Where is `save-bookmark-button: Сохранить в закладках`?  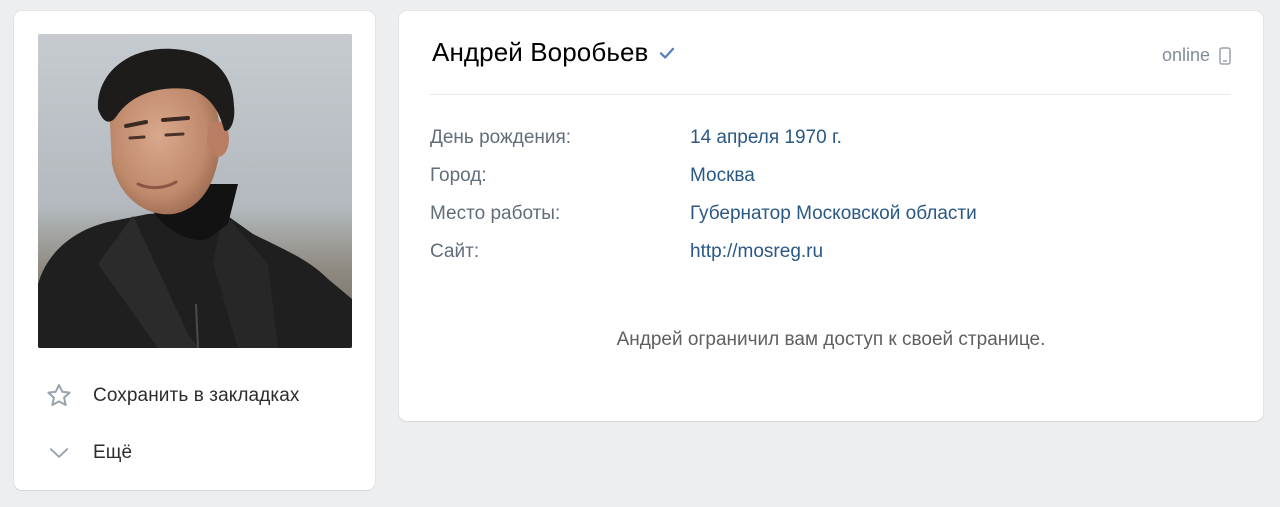 save-bookmark-button: Сохранить в закладках is located at coordinates (197, 396).